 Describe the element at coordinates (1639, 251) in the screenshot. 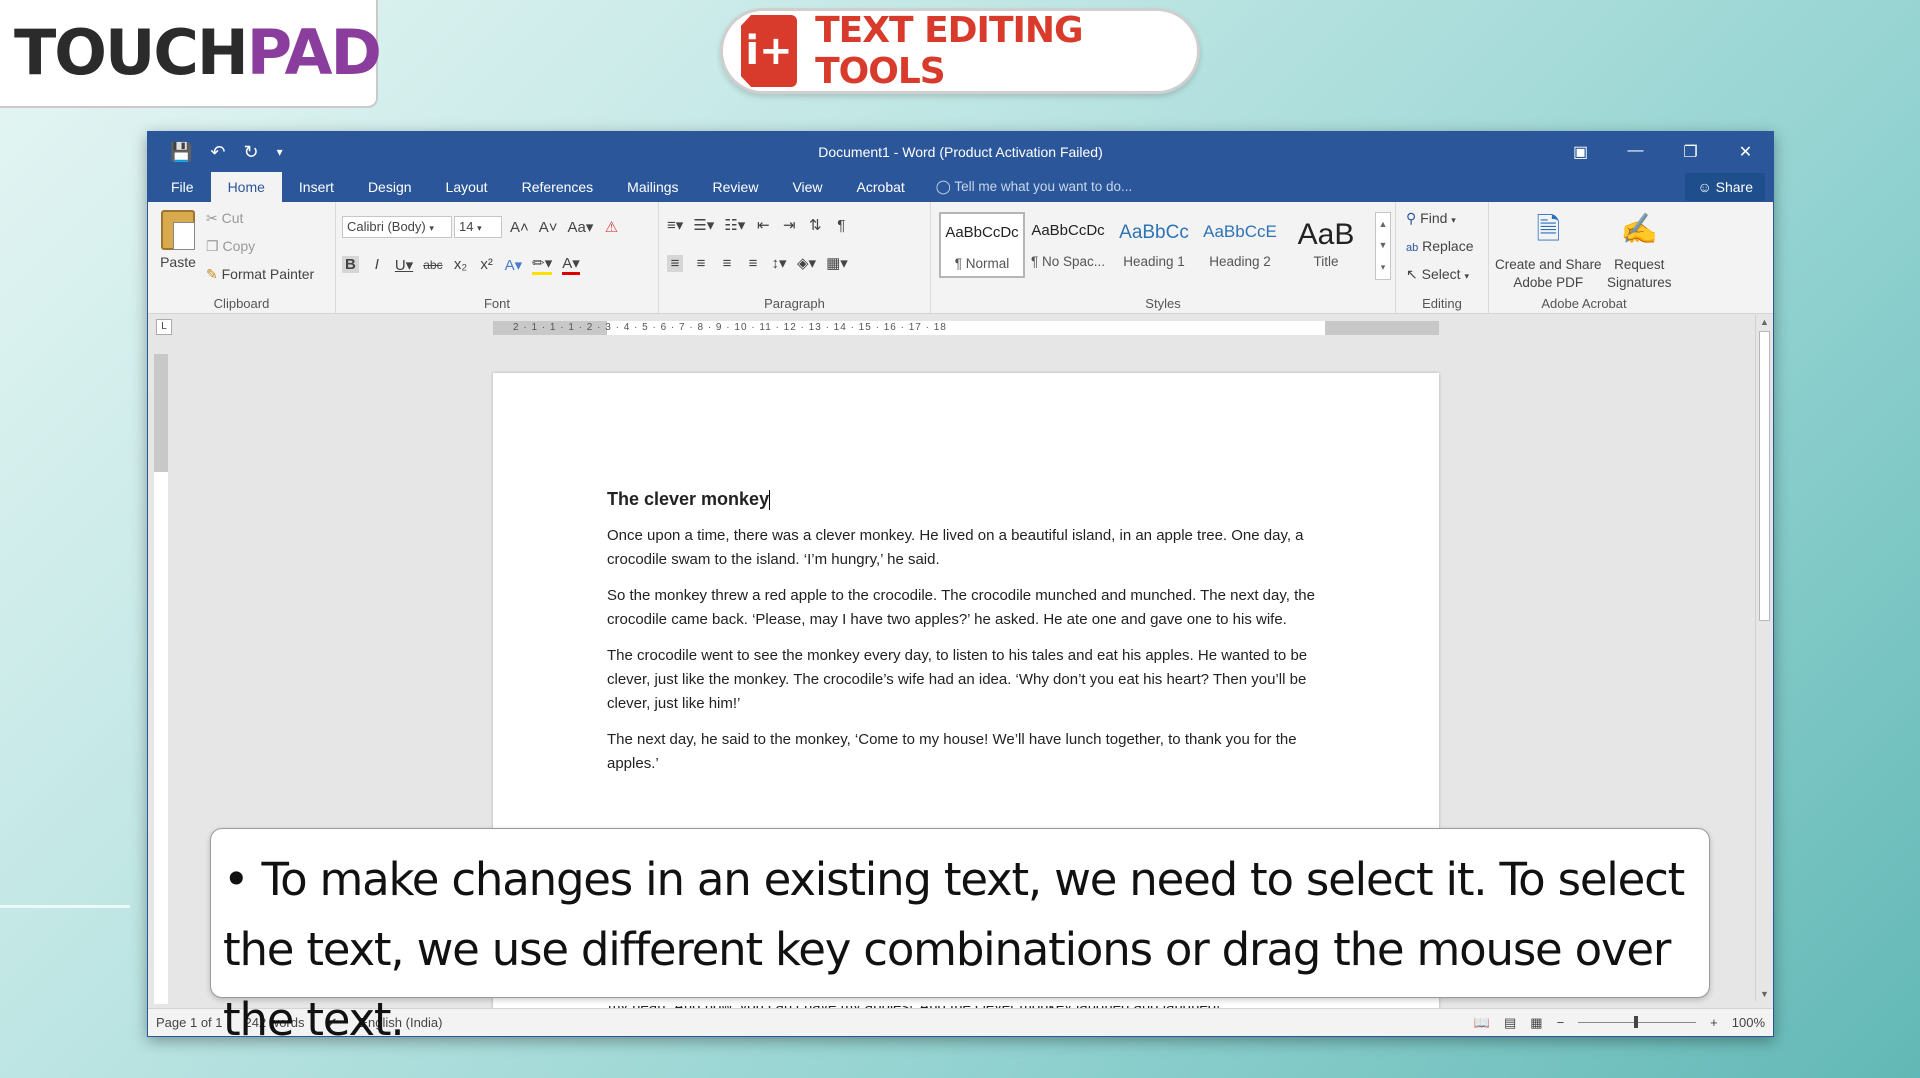

I see `request-signatures-button: ✍ Request Signatures` at that location.